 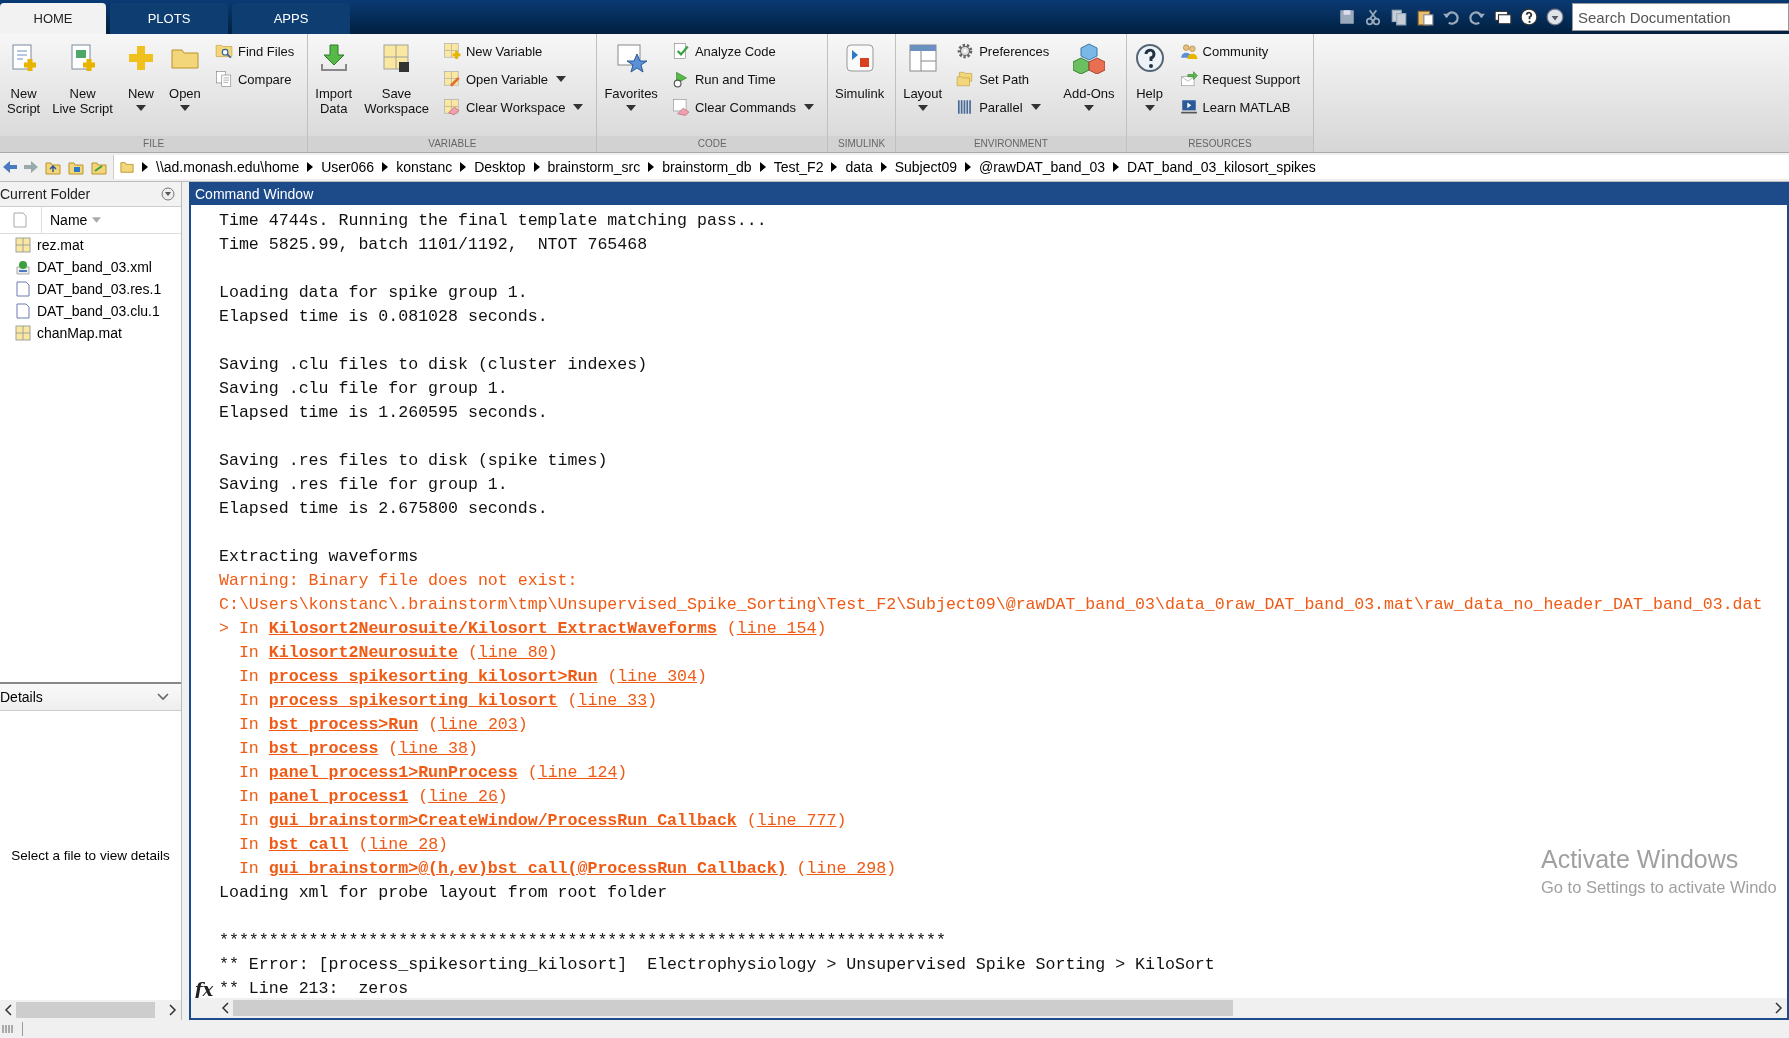 What do you see at coordinates (424, 167) in the screenshot?
I see `breadcrumb: konstanc` at bounding box center [424, 167].